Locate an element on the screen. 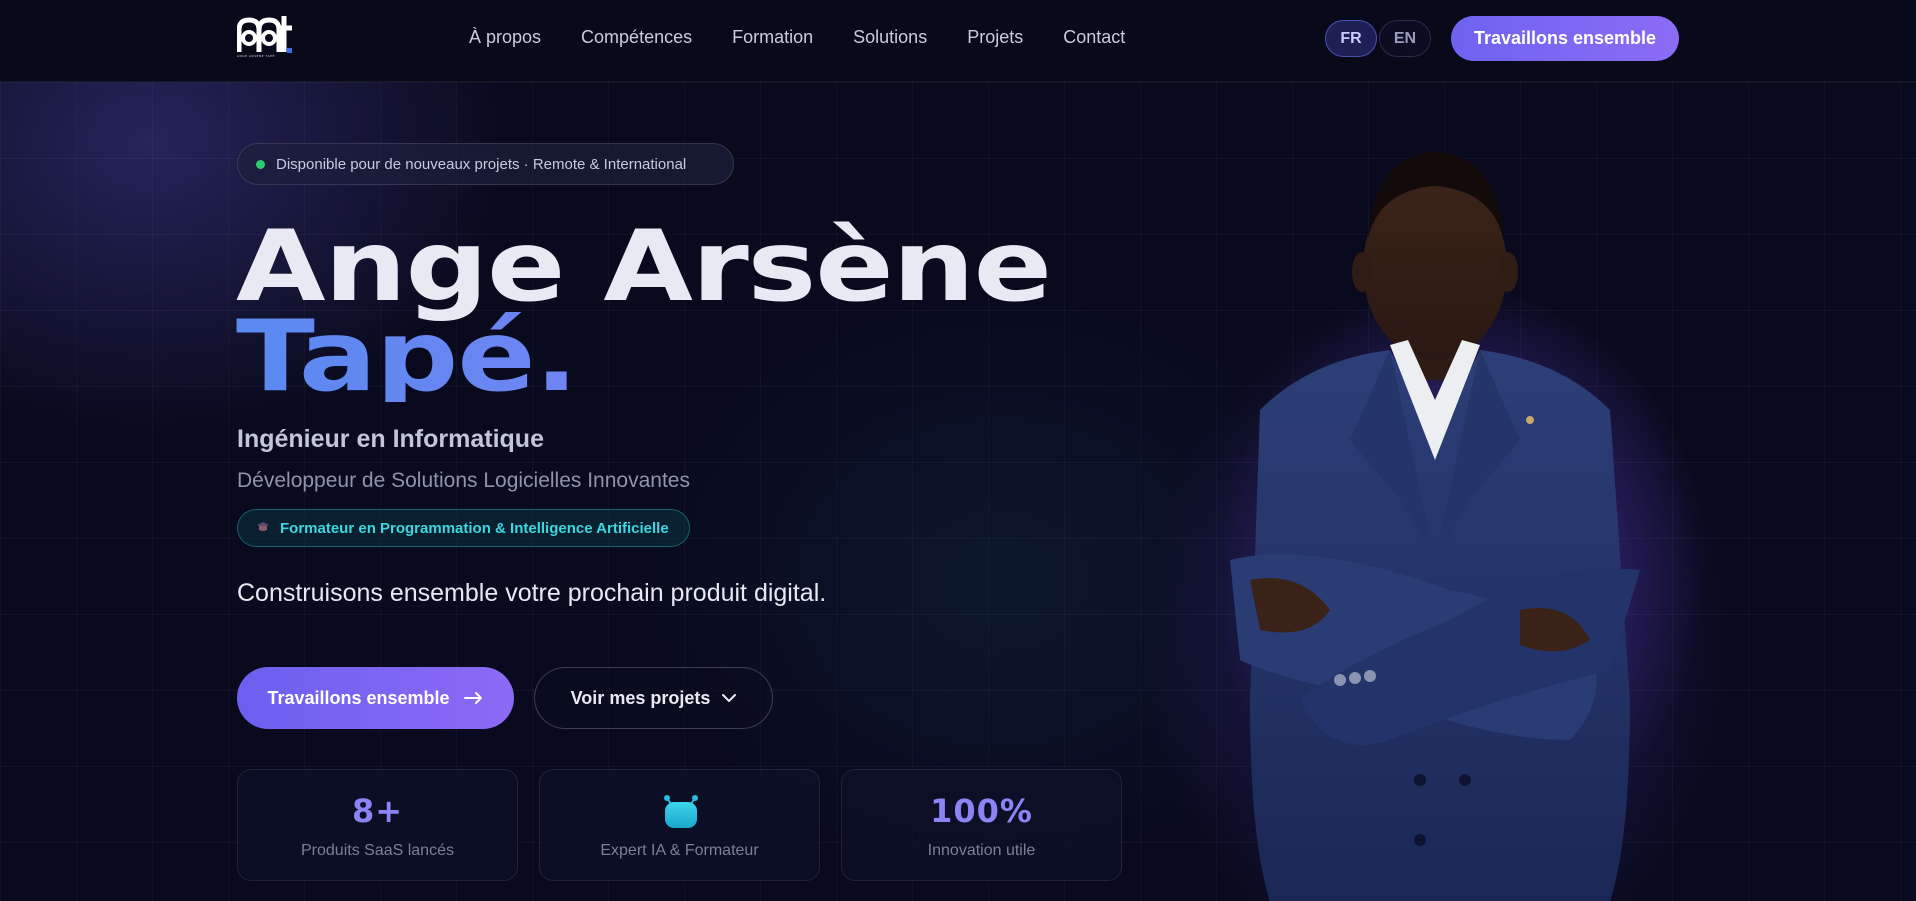 This screenshot has width=1916, height=901. stat-label: Expert IA & Formateur is located at coordinates (679, 850).